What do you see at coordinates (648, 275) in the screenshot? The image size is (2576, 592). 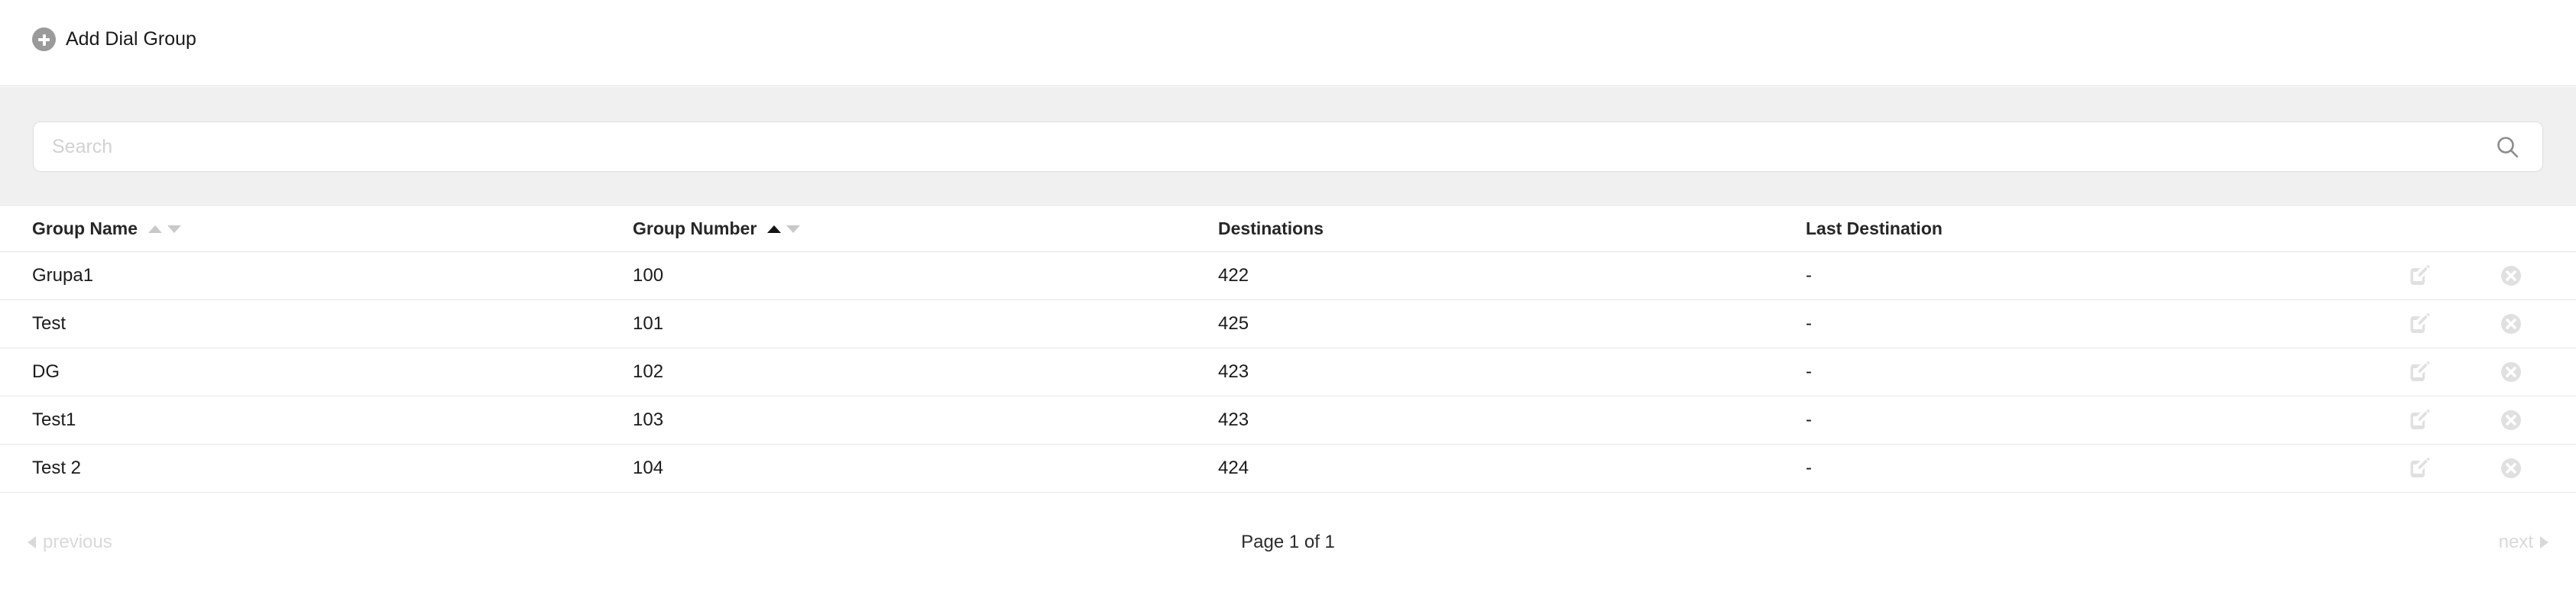 I see `cell-group-number: 100` at bounding box center [648, 275].